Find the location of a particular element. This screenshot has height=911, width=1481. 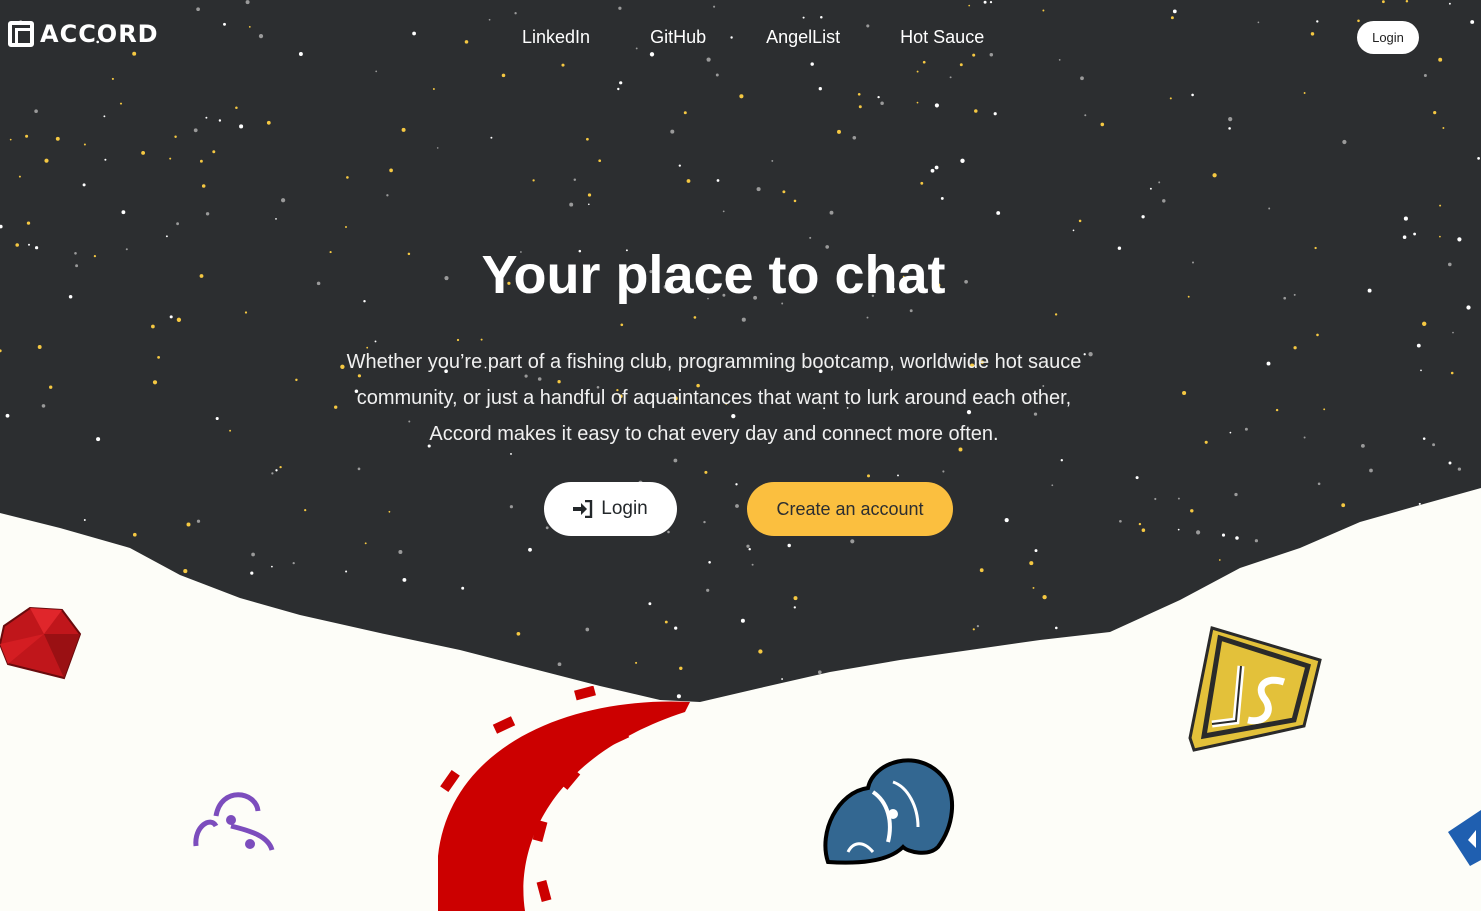

brand-logo: ACCORD is located at coordinates (83, 34).